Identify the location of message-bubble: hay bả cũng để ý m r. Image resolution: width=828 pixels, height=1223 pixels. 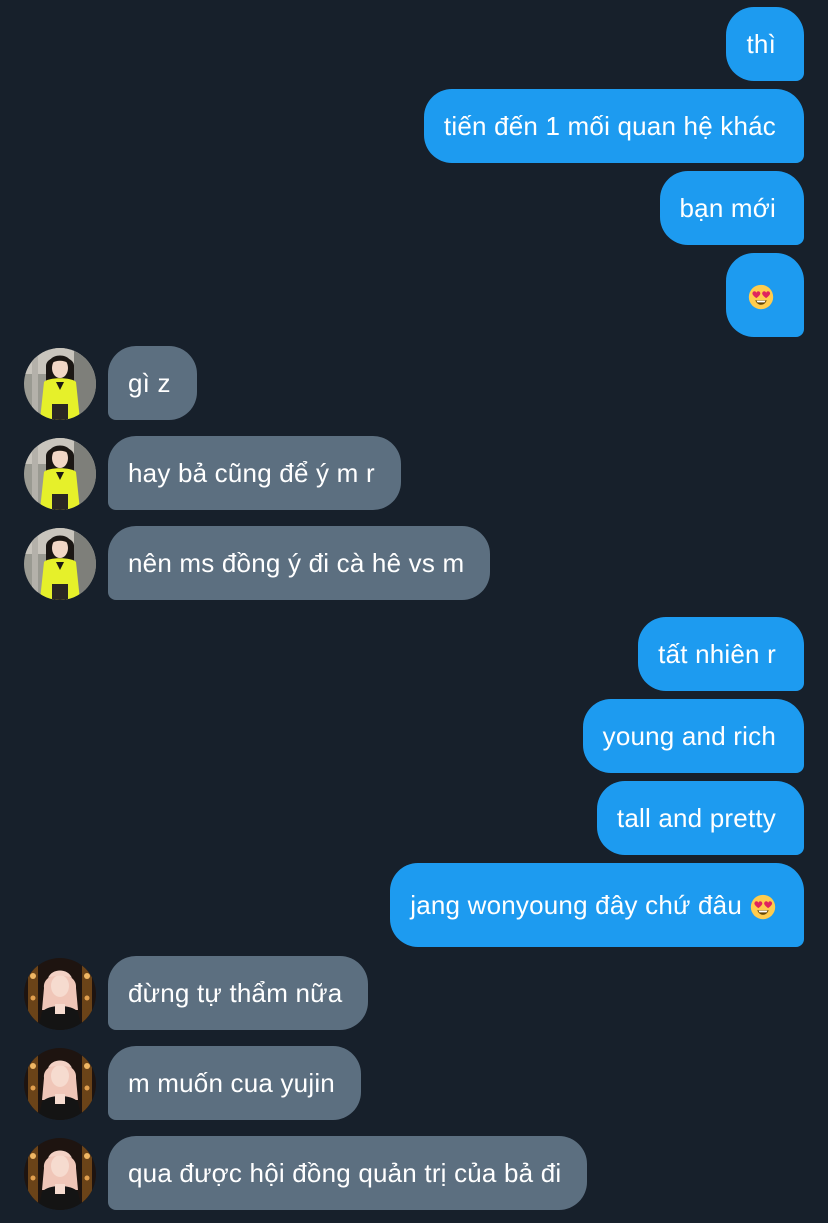
(254, 473).